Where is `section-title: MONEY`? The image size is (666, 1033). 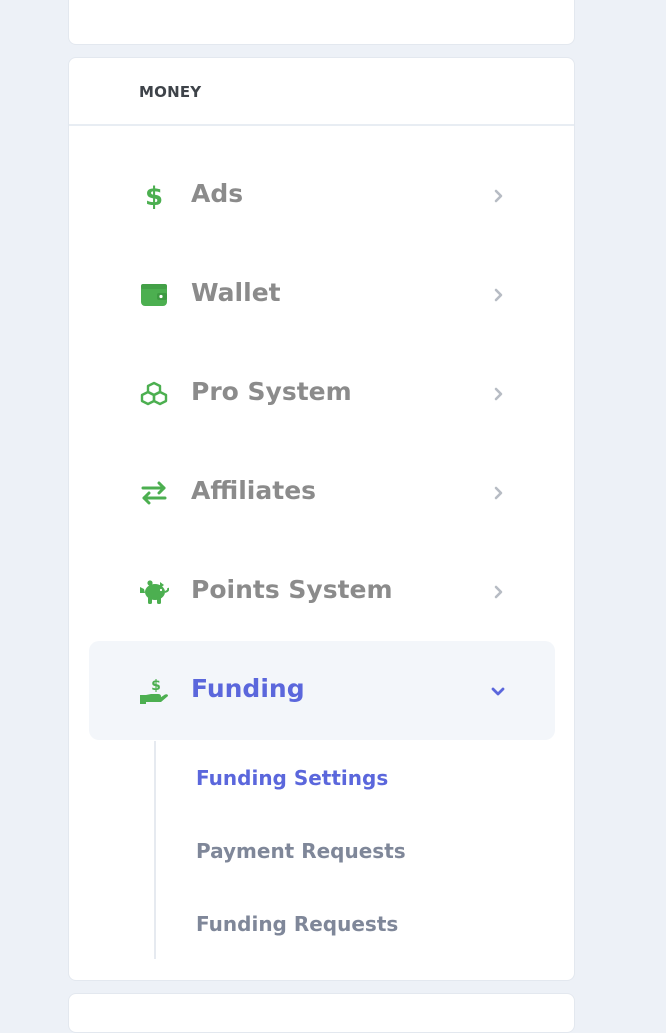 section-title: MONEY is located at coordinates (170, 92).